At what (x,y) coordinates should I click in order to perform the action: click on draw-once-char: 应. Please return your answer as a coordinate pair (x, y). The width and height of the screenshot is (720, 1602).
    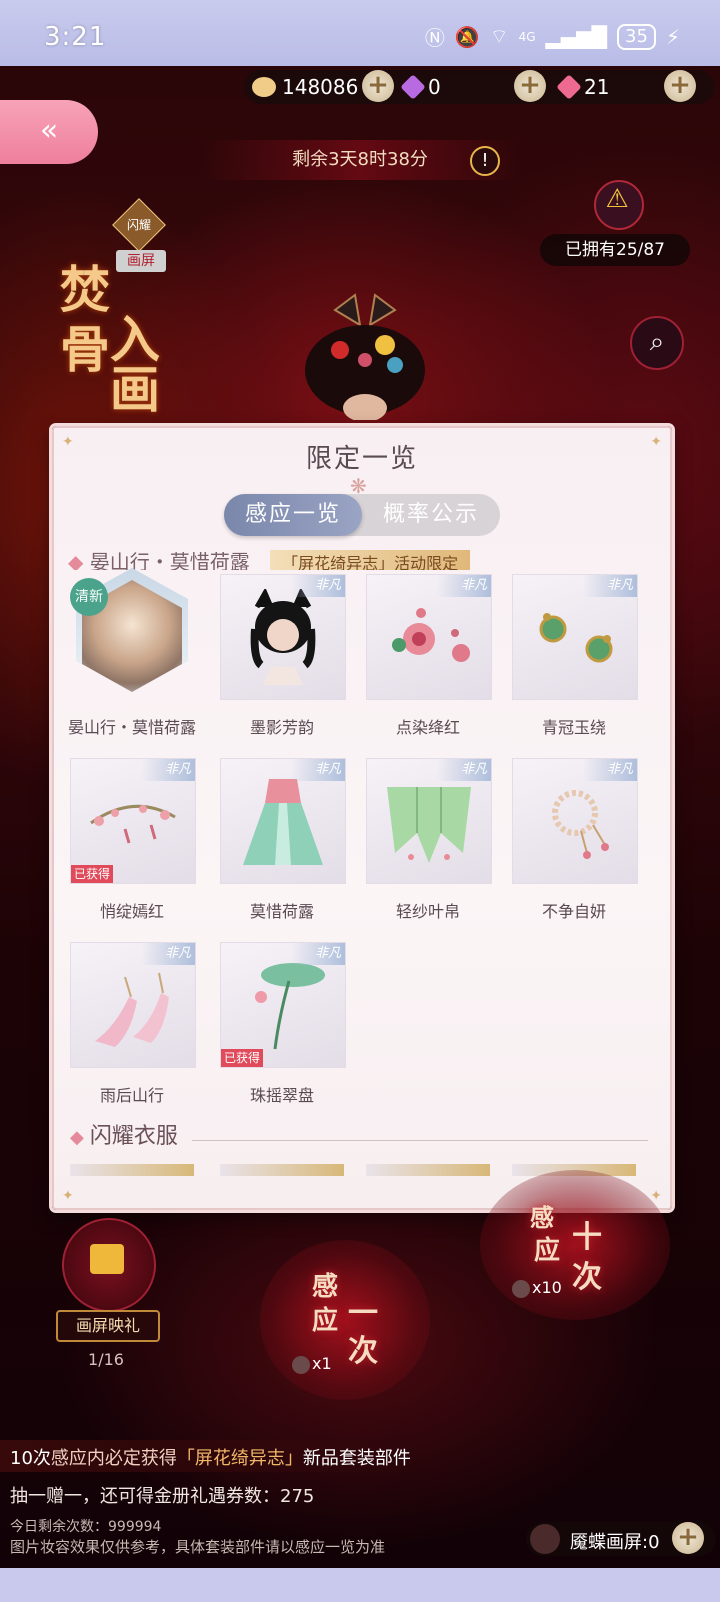
    Looking at the image, I should click on (325, 1321).